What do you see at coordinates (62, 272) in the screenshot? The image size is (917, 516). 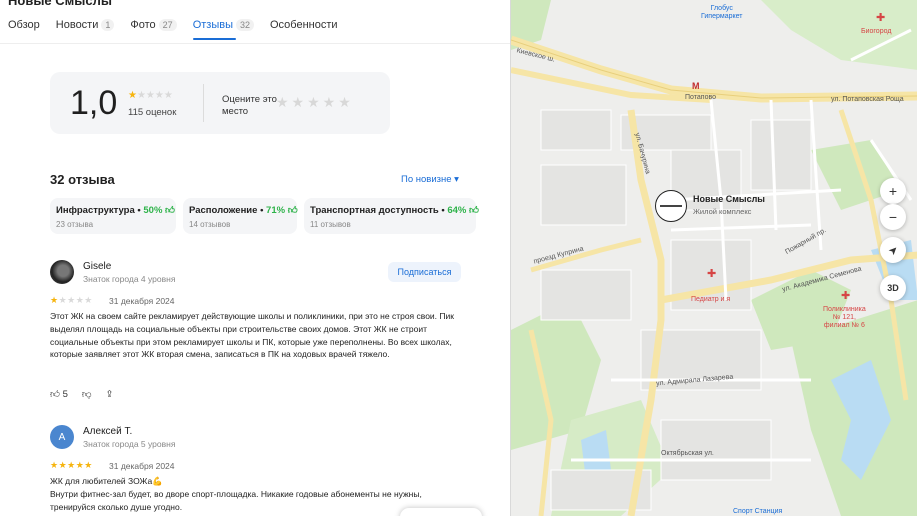 I see `avatar` at bounding box center [62, 272].